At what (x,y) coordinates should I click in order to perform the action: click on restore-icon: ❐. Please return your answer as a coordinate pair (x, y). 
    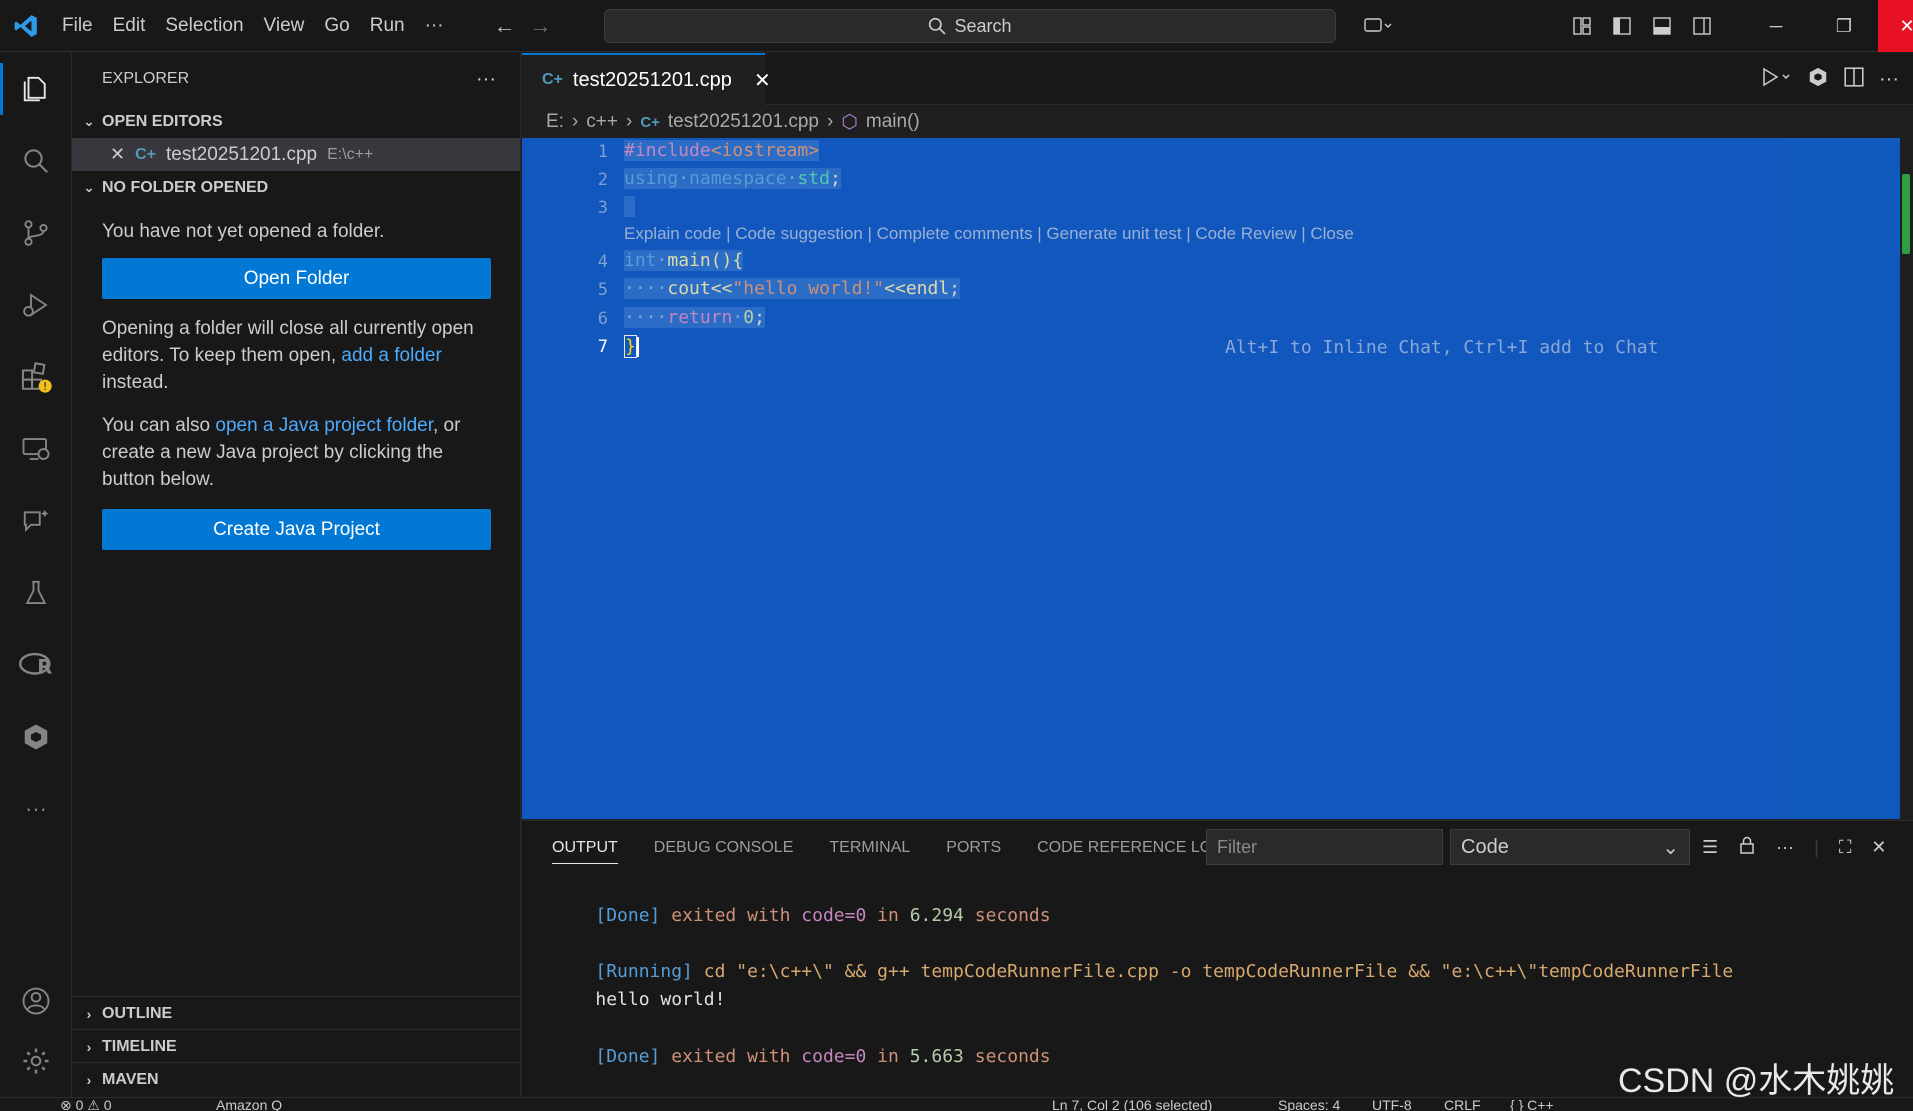
    Looking at the image, I should click on (1844, 26).